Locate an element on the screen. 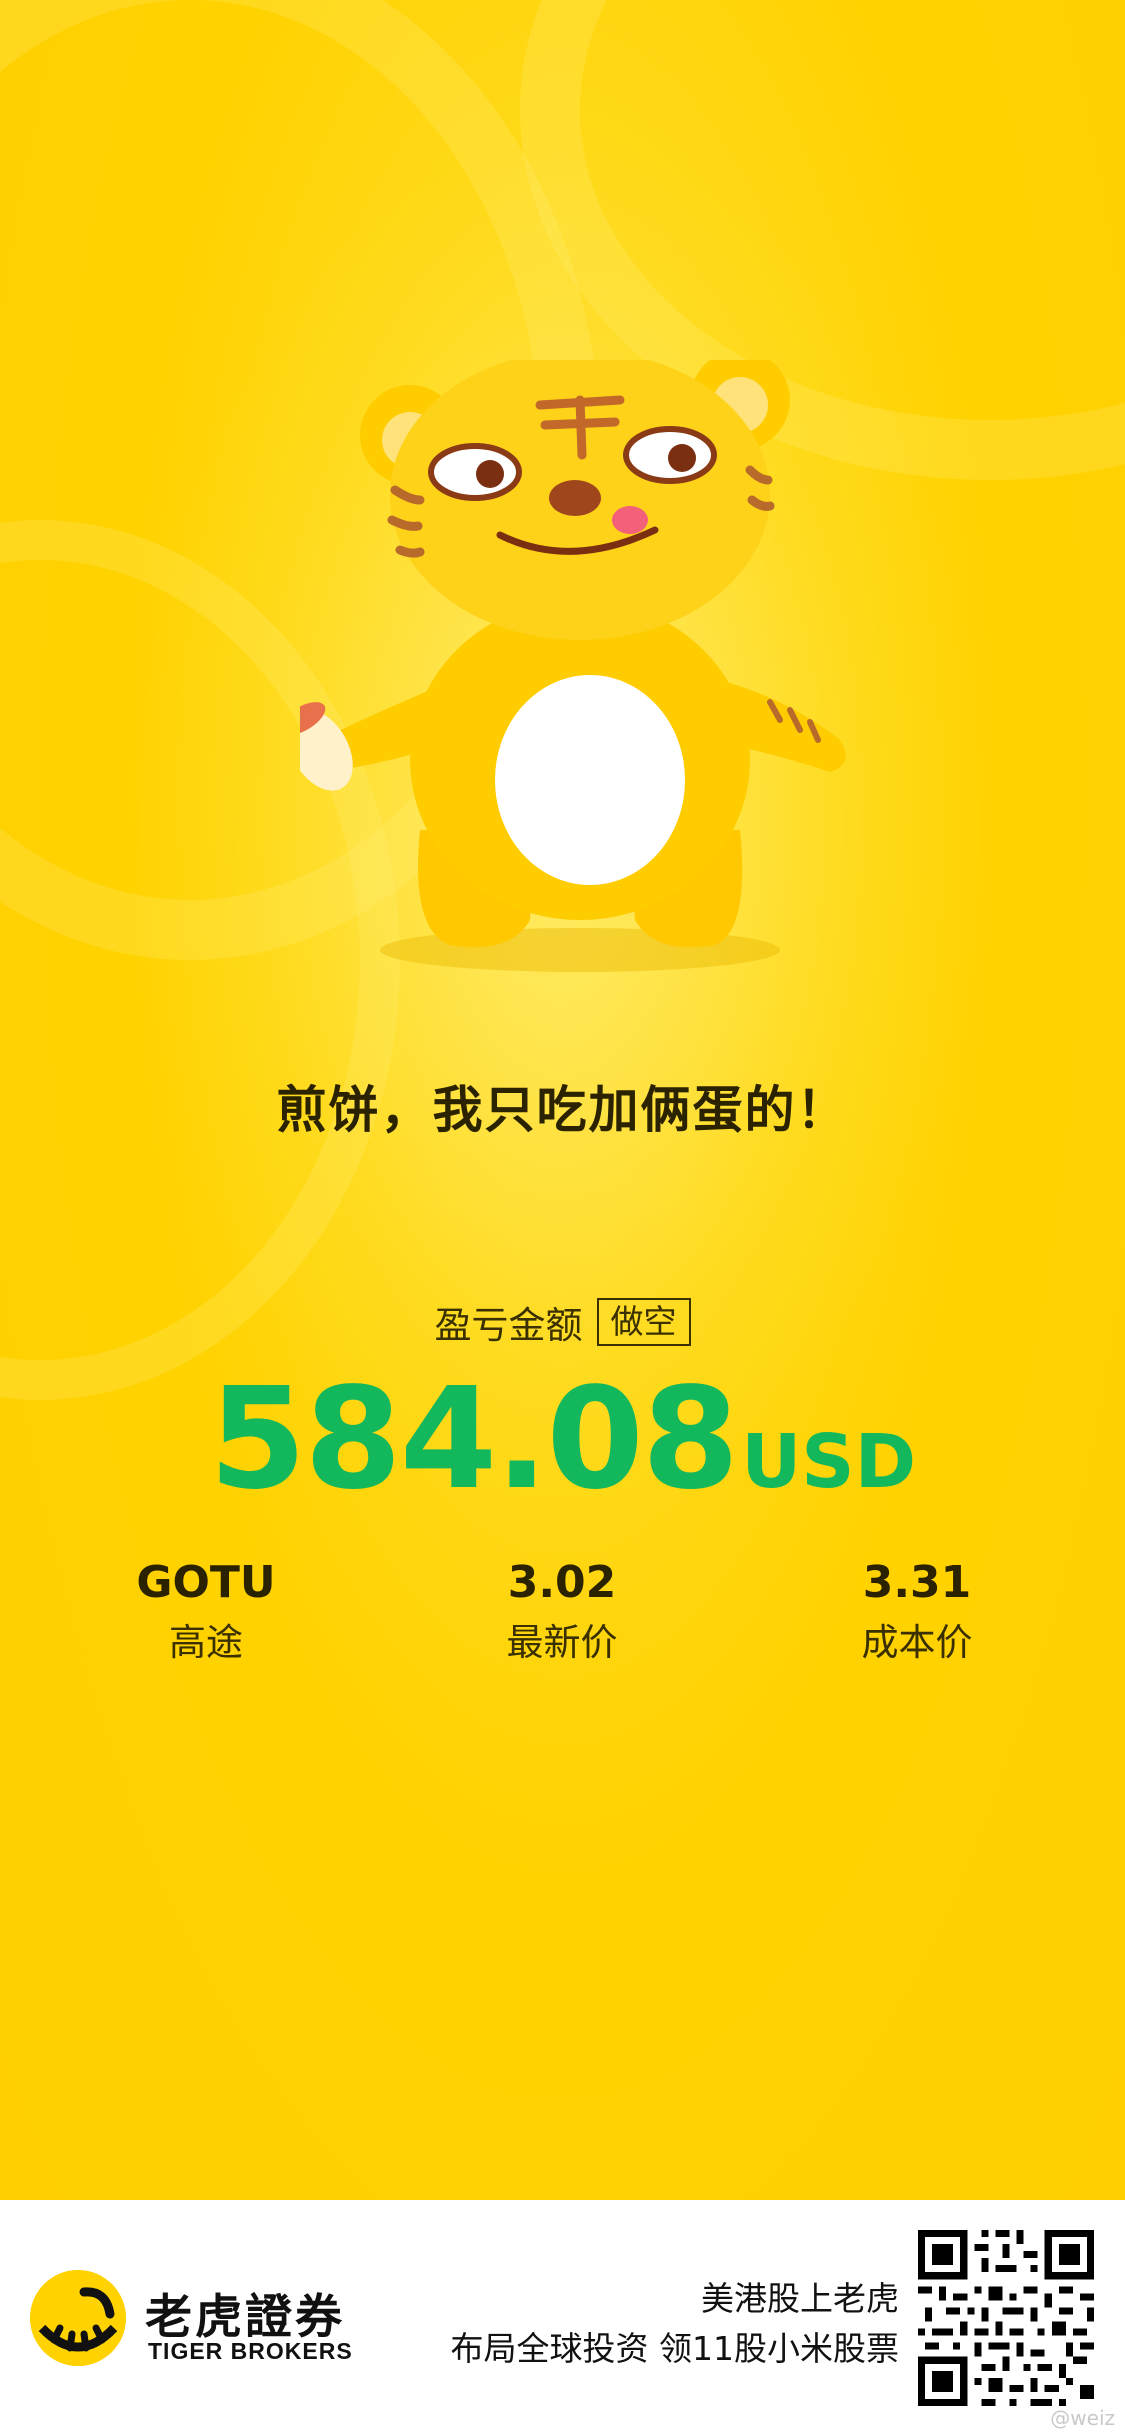 This screenshot has height=2436, width=1125. stat-cost-price: 3.31 成本价 is located at coordinates (917, 1613).